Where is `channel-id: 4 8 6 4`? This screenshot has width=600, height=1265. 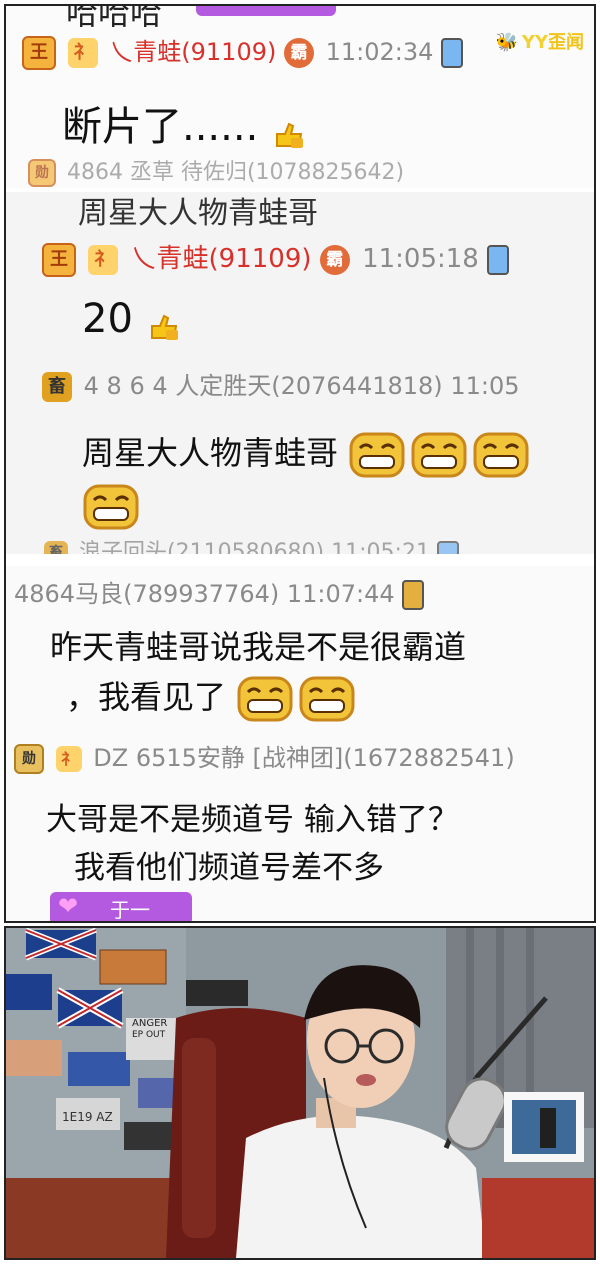
channel-id: 4 8 6 4 is located at coordinates (125, 386).